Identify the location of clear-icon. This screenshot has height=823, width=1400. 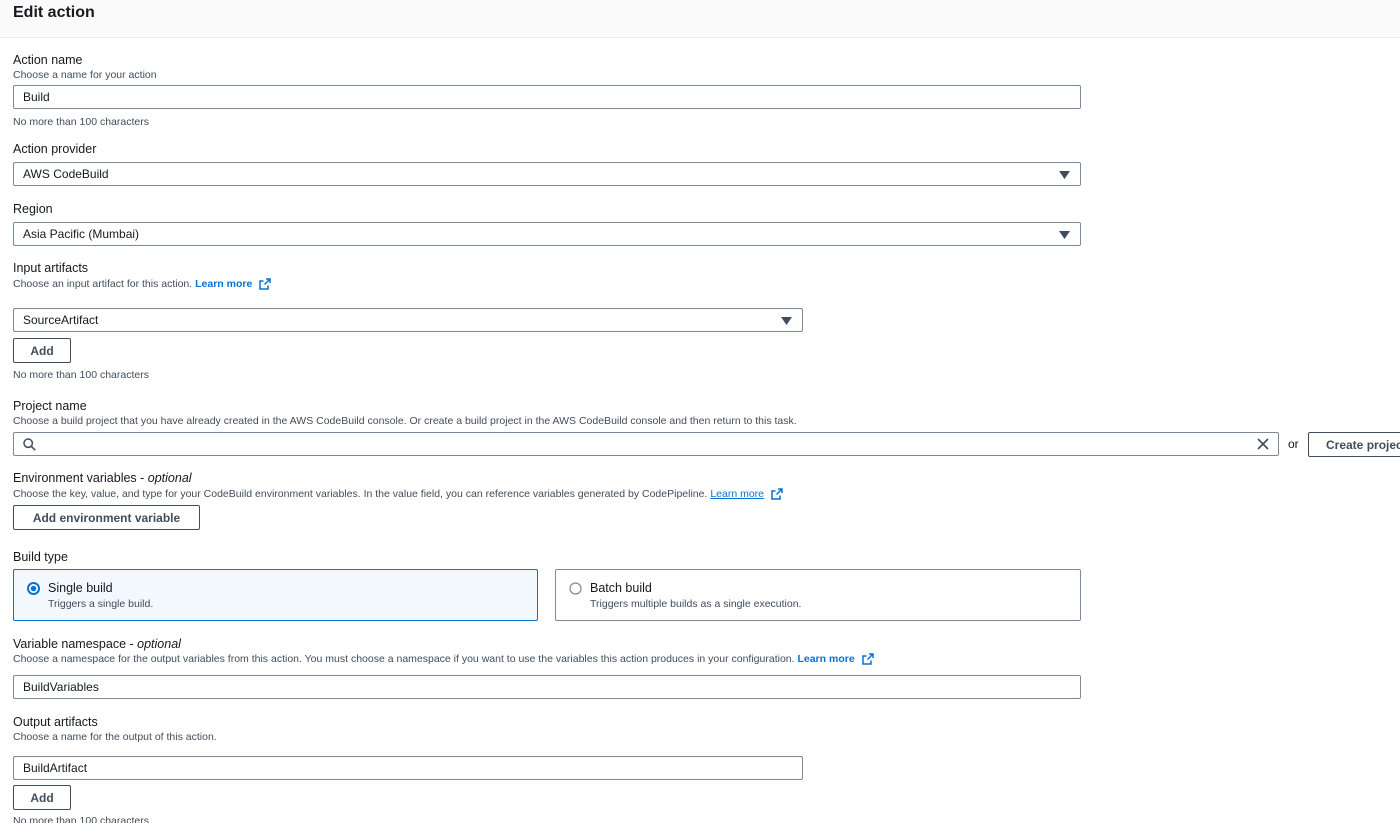
(1263, 444).